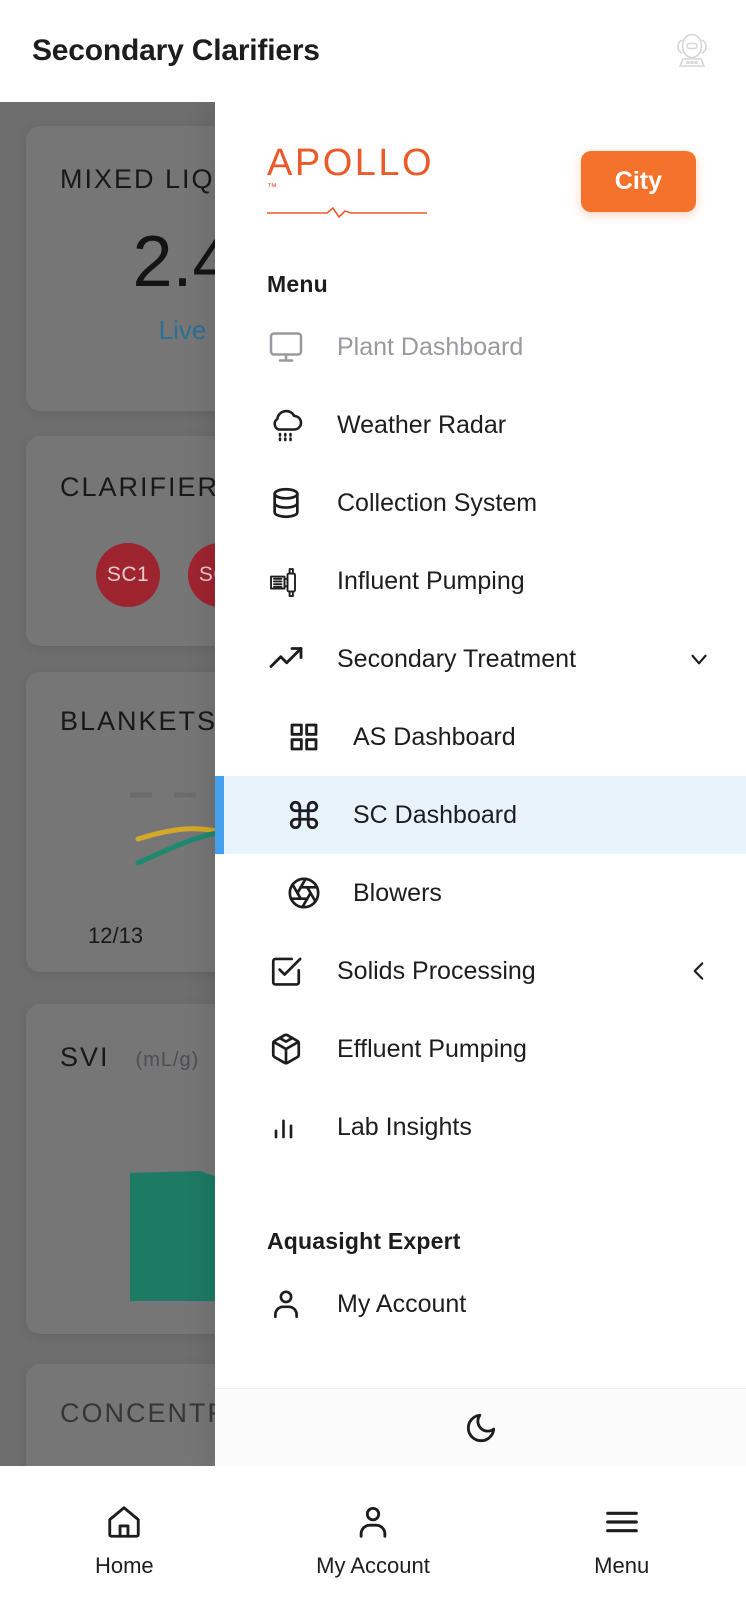  I want to click on menu-item-label: My Account, so click(402, 1303).